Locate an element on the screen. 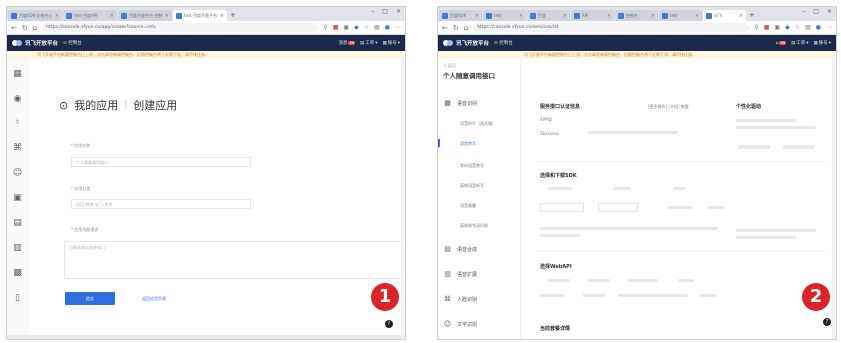 This screenshot has width=841, height=343. app-name-input: 个人随意调用接口 is located at coordinates (161, 162).